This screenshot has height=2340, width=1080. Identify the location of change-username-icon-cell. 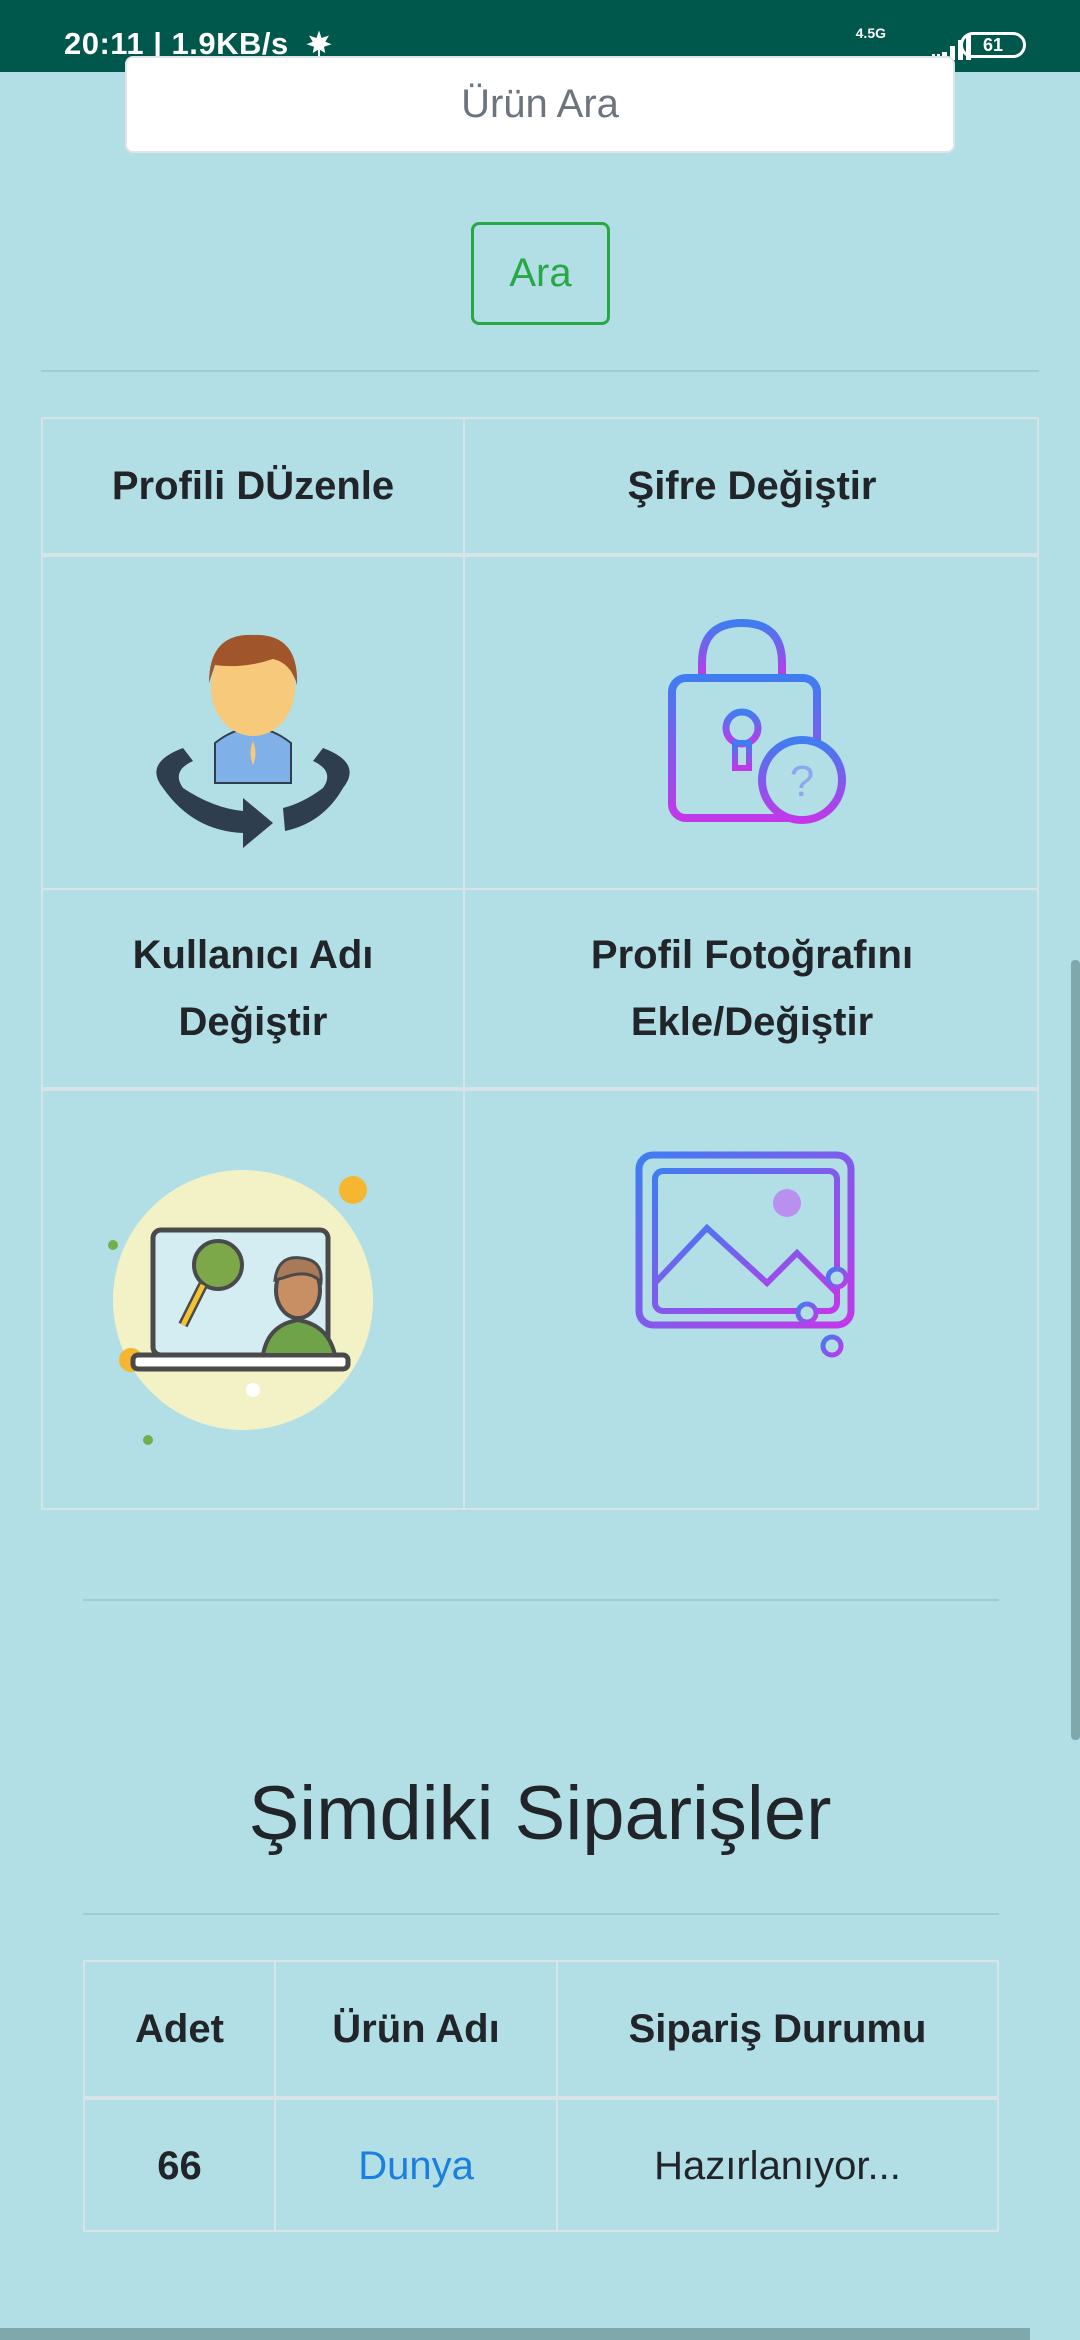
(253, 1299).